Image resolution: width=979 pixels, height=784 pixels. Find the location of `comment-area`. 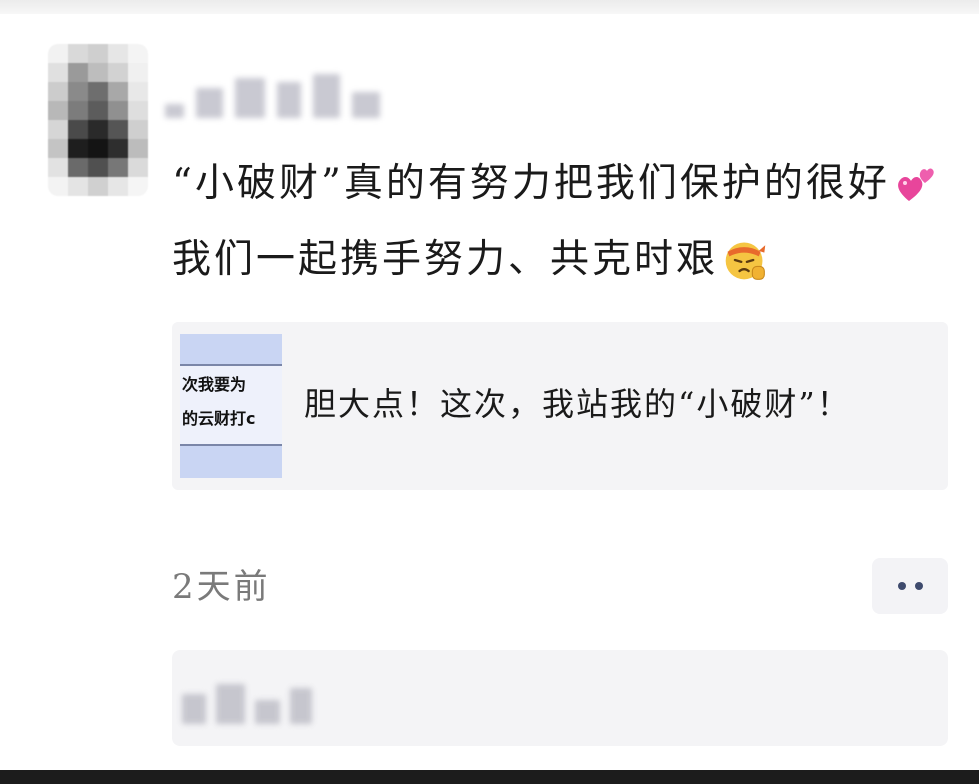

comment-area is located at coordinates (560, 698).